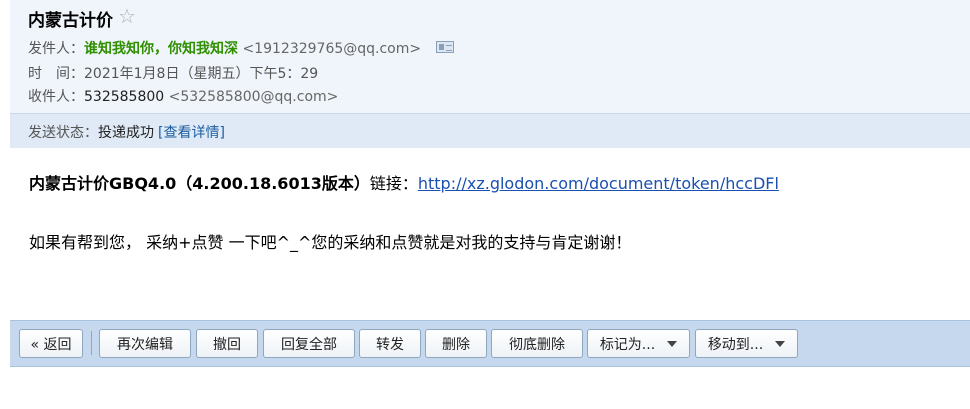  I want to click on reply-all-button: 回复全部, so click(309, 343).